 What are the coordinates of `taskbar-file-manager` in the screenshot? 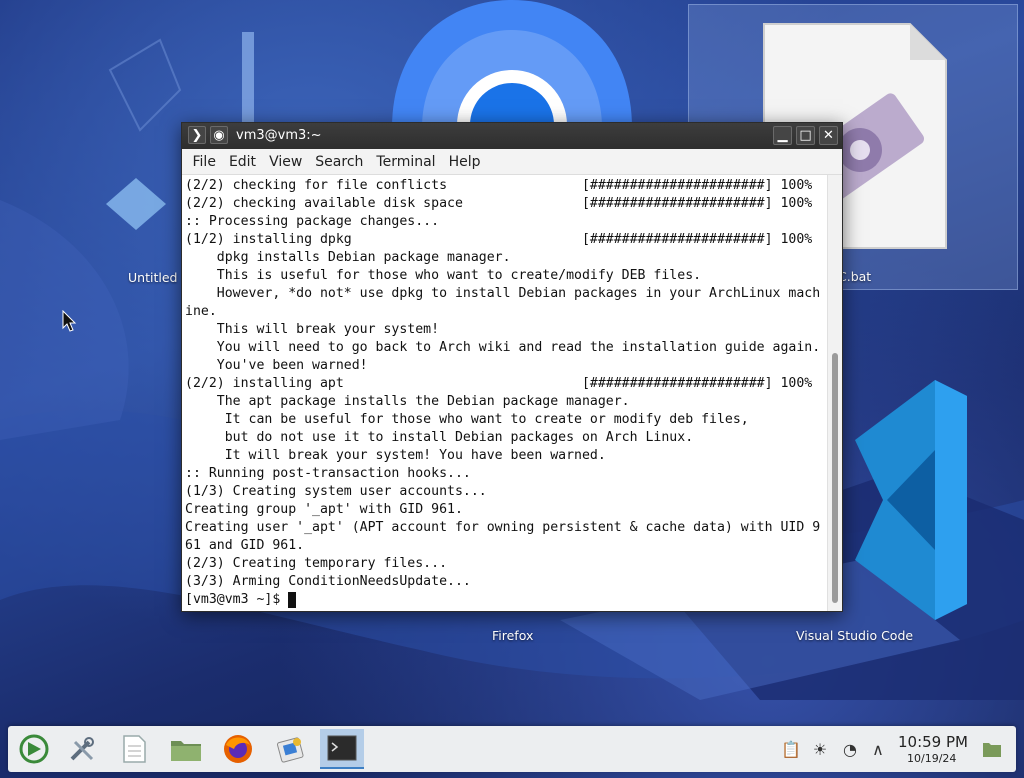 It's located at (186, 749).